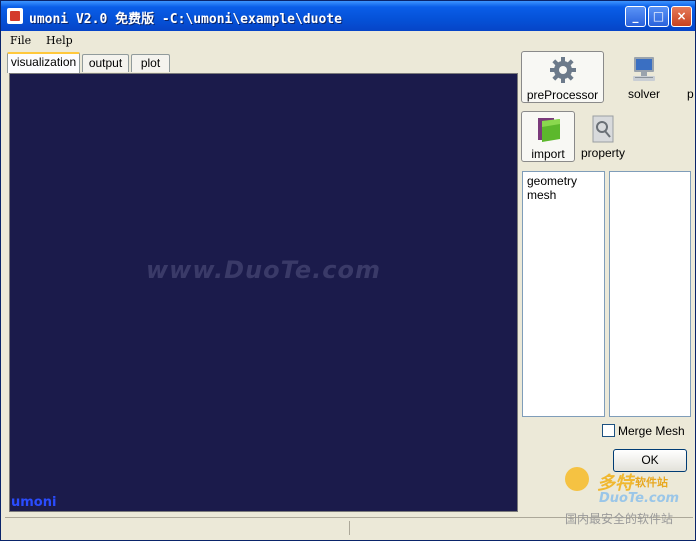 The image size is (696, 541). What do you see at coordinates (681, 16) in the screenshot?
I see `close-button: ×` at bounding box center [681, 16].